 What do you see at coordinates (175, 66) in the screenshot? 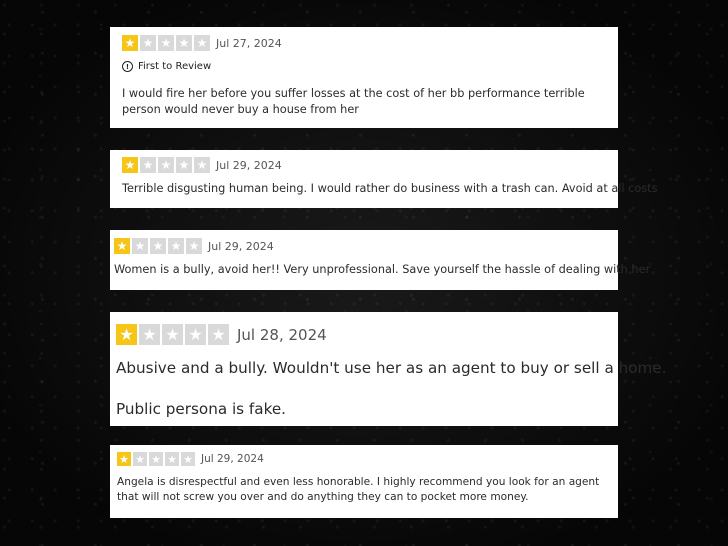
I see `badge-label: First to Review` at bounding box center [175, 66].